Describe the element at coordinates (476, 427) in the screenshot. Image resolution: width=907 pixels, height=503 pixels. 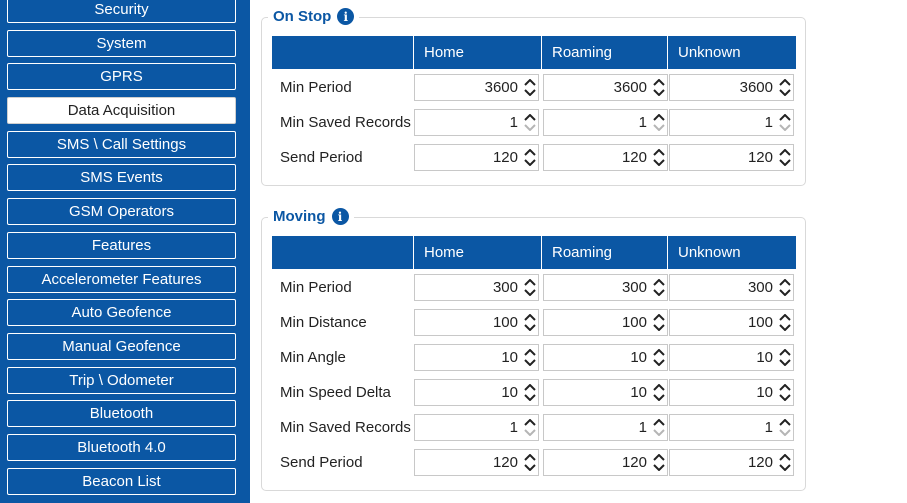
I see `min-saved-records-home-spinbox: 1` at that location.